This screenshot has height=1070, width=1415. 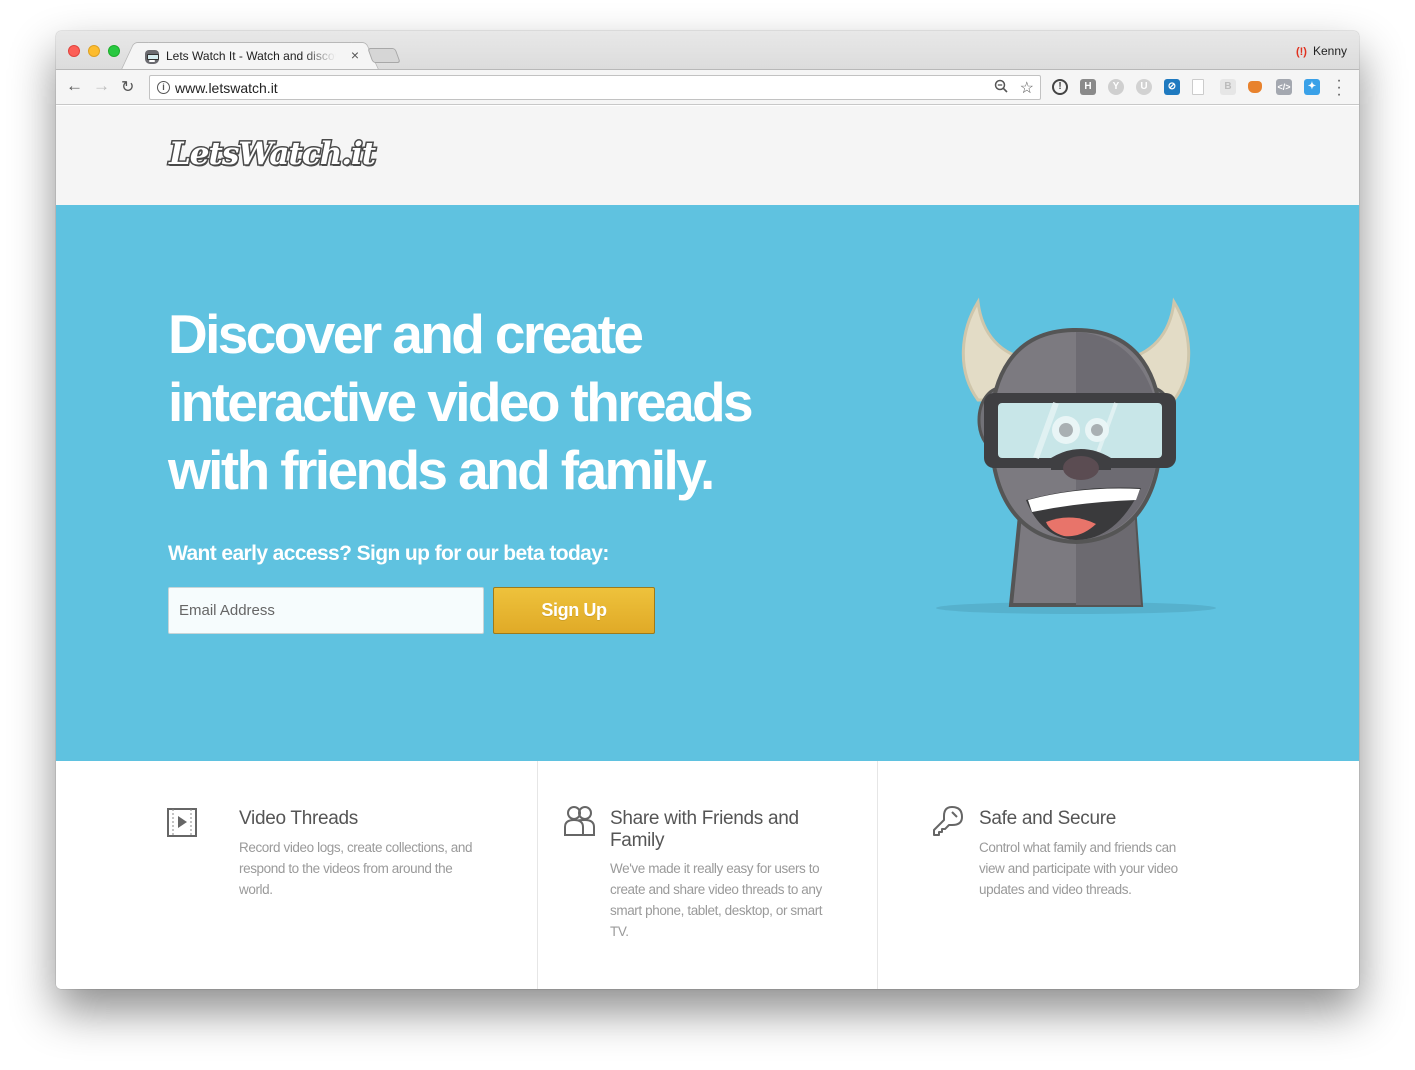 What do you see at coordinates (1081, 468) in the screenshot?
I see `mascot-nose` at bounding box center [1081, 468].